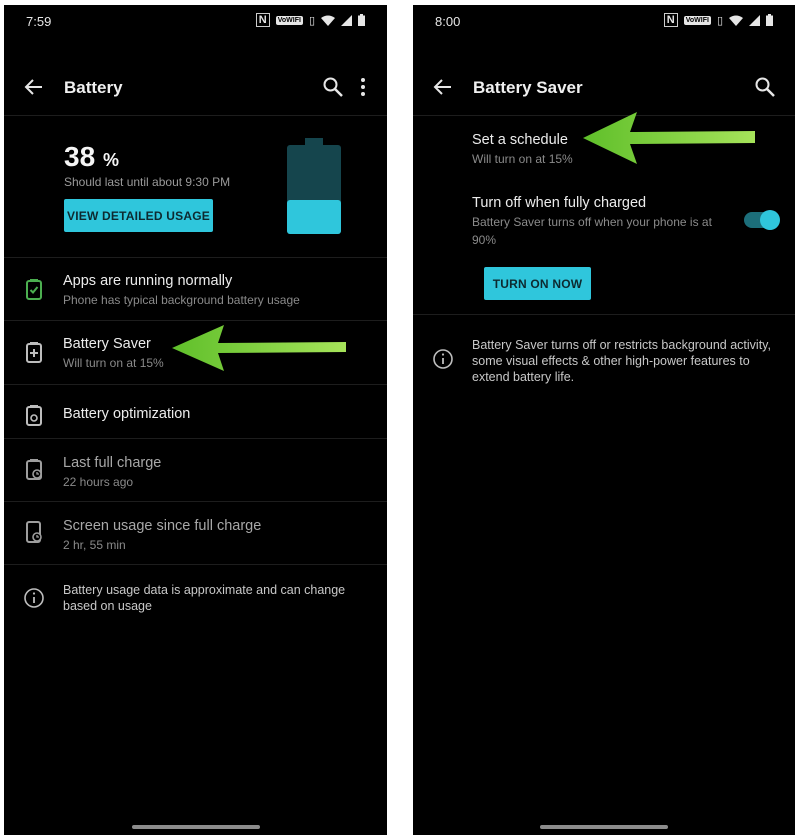  Describe the element at coordinates (604, 88) in the screenshot. I see `toolbar: Battery Saver` at that location.